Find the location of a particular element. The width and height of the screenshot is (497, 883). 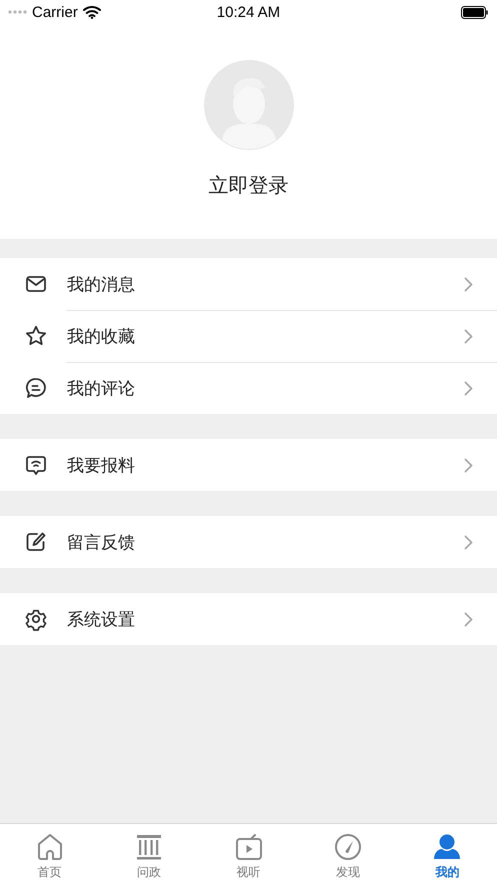

signal-icon is located at coordinates (18, 12).